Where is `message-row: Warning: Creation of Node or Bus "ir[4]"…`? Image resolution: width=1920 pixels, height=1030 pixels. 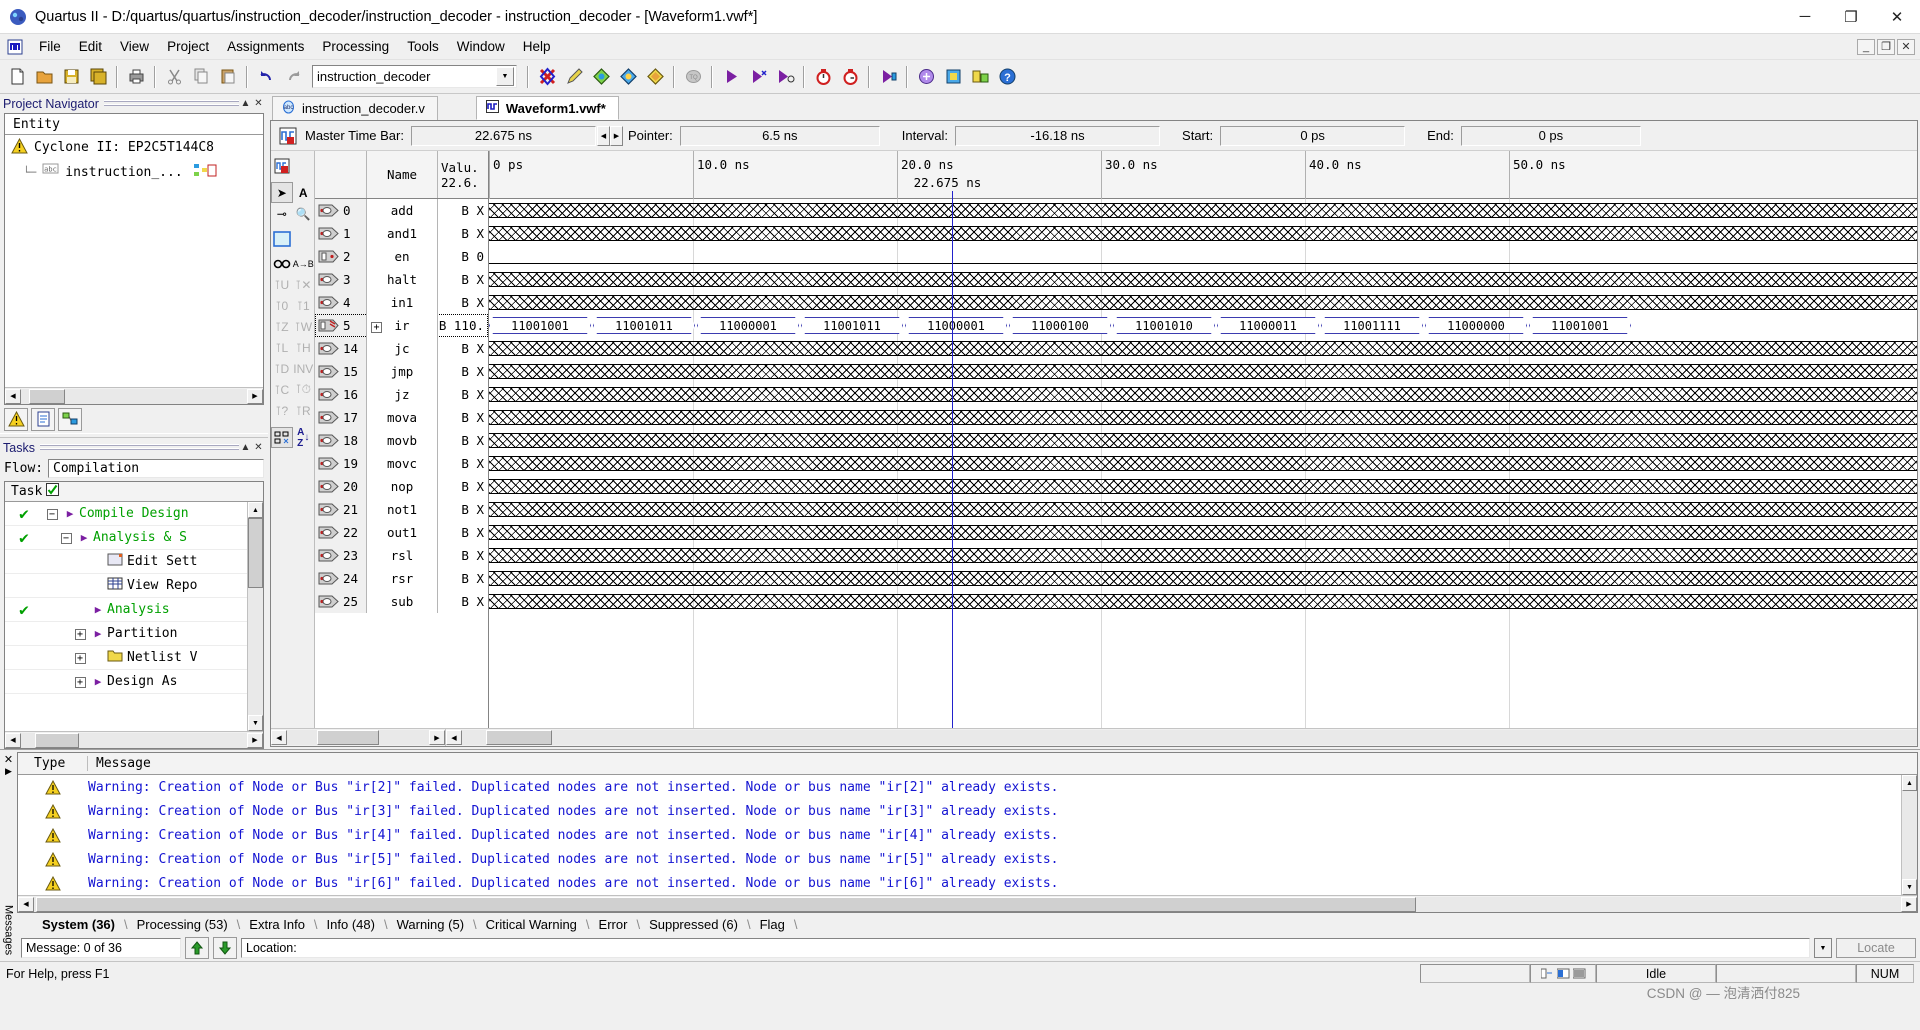
message-row: Warning: Creation of Node or Bus "ir[4]"… is located at coordinates (959, 835).